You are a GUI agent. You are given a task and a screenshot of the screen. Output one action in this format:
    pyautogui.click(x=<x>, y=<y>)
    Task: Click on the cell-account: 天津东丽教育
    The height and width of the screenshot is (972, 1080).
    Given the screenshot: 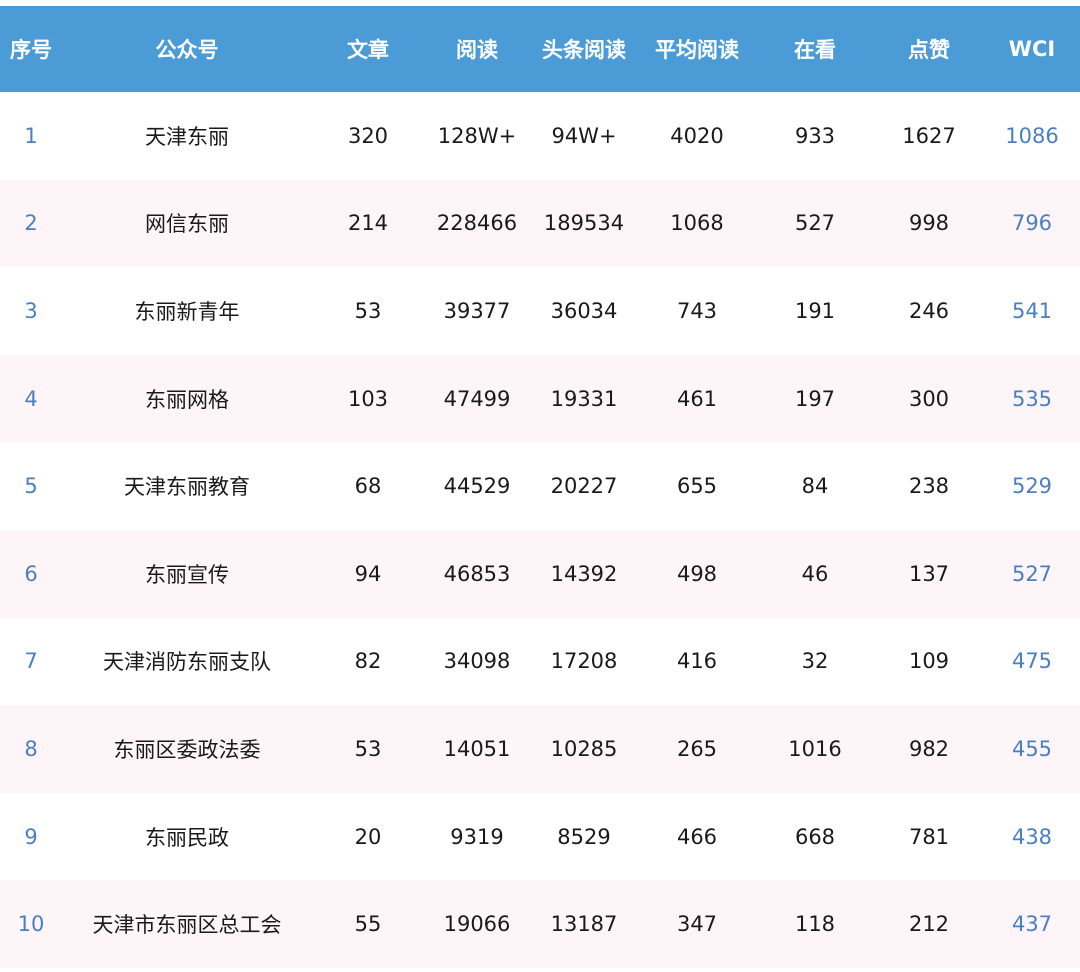 What is the action you would take?
    pyautogui.click(x=187, y=487)
    